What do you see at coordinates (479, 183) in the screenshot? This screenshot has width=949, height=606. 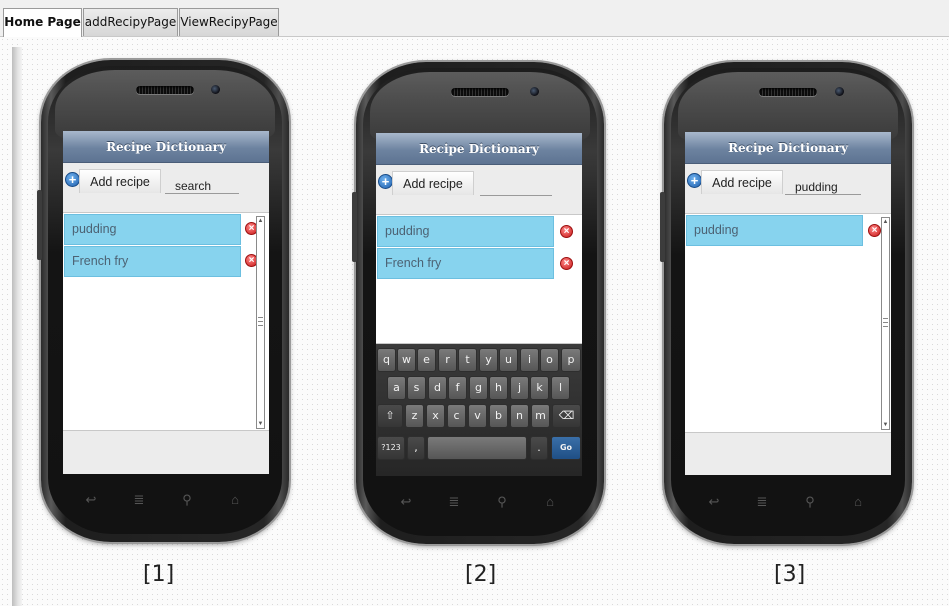 I see `add-row: + Add recipe` at bounding box center [479, 183].